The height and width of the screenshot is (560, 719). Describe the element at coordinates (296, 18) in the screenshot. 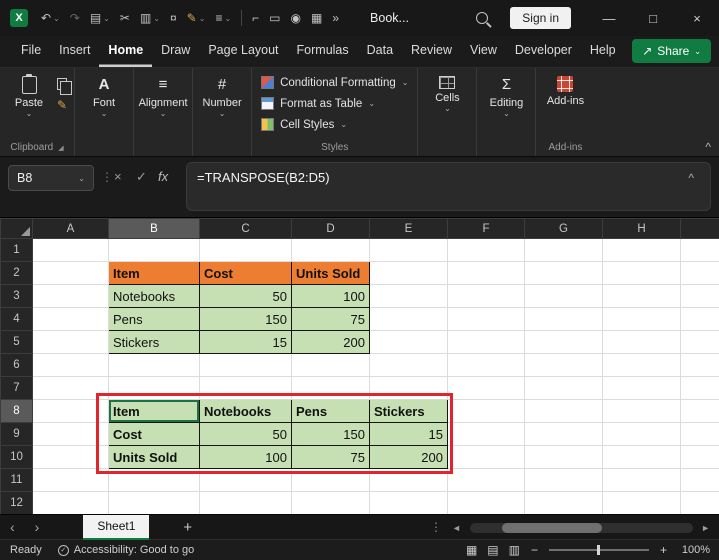

I see `camera-button: ◉` at that location.